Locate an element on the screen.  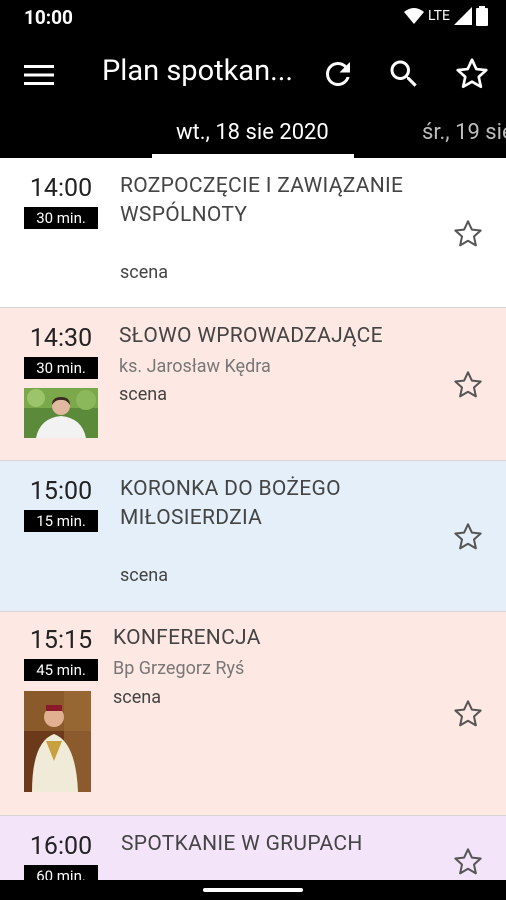
menu-icon is located at coordinates (39, 75).